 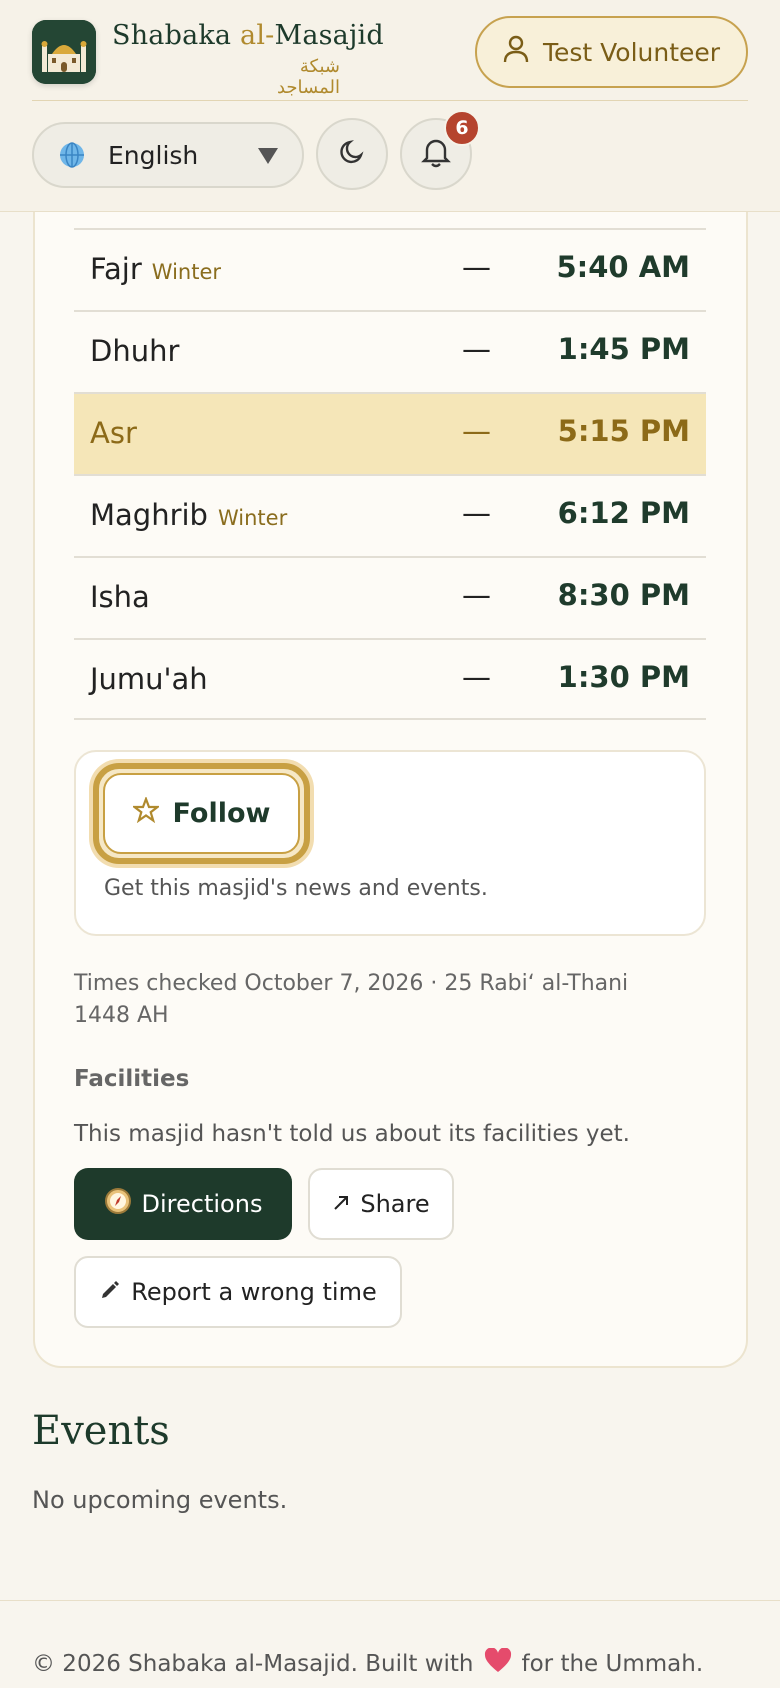 I want to click on iqamah-time: 5:40 AM, so click(x=623, y=267).